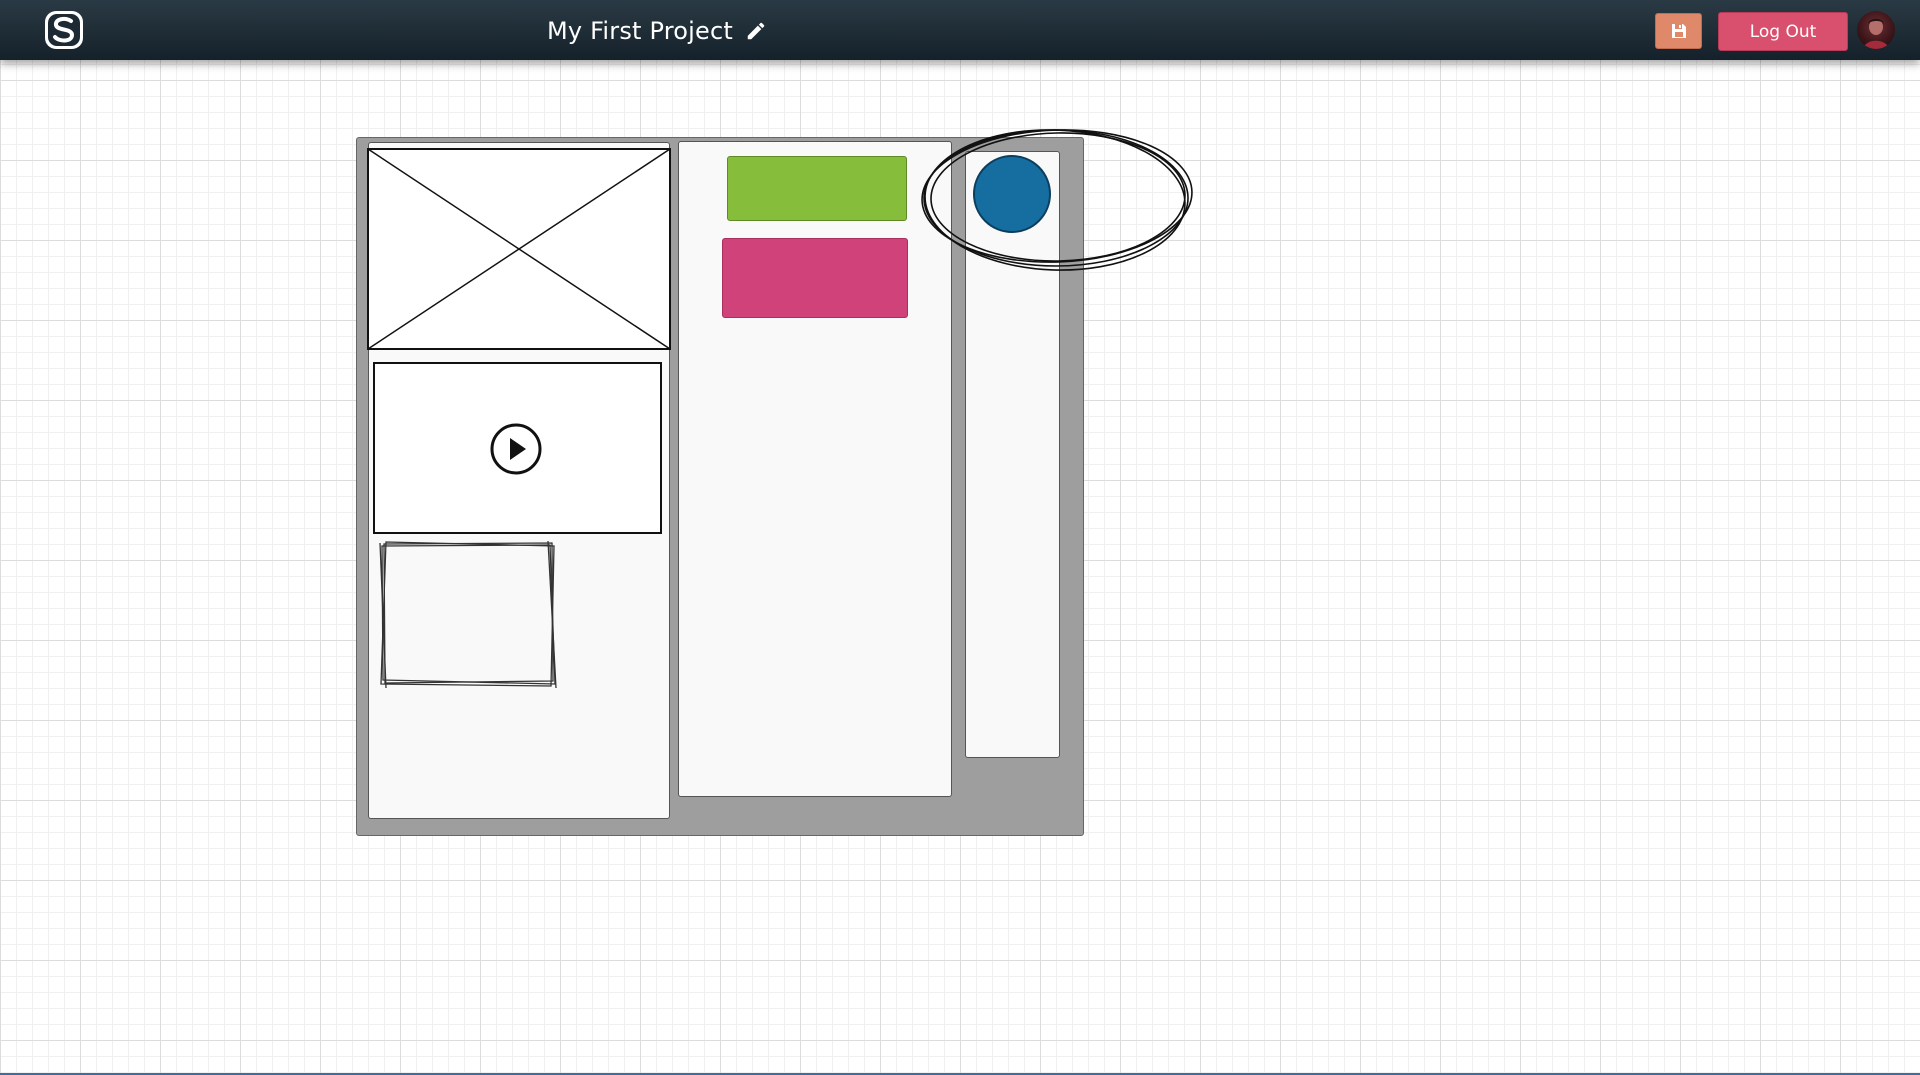  Describe the element at coordinates (640, 31) in the screenshot. I see `project-title: My First Project` at that location.